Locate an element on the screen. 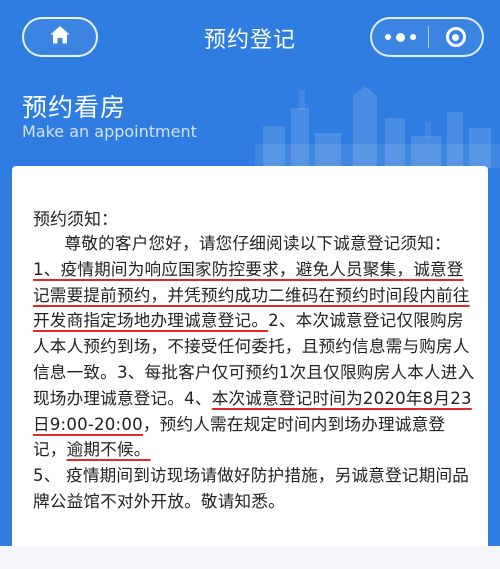  mini-program-capsule is located at coordinates (427, 37).